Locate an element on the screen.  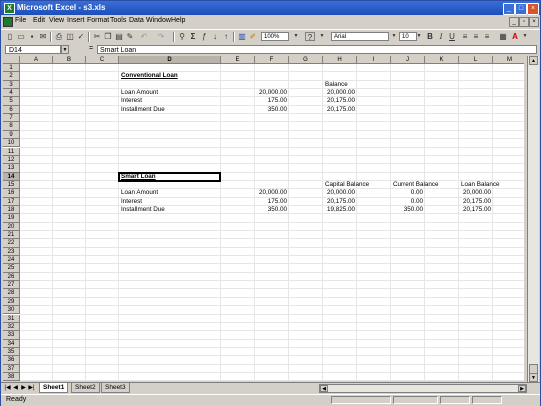
name-box-dropdown-icon: ▼ is located at coordinates (65, 49).